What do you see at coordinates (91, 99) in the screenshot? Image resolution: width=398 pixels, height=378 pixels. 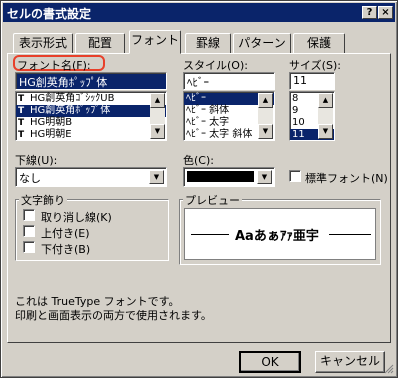 I see `list-item: T HG創英角ｺﾞｼｯｸUB` at bounding box center [91, 99].